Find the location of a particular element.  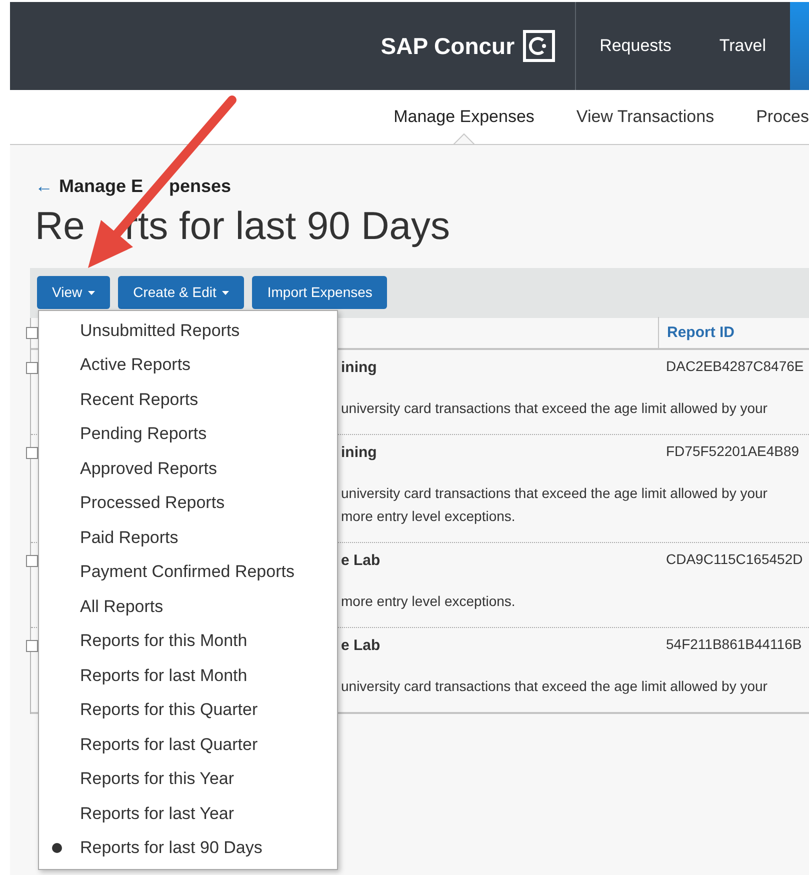

breadcrumb-label: Manage E is located at coordinates (101, 186).